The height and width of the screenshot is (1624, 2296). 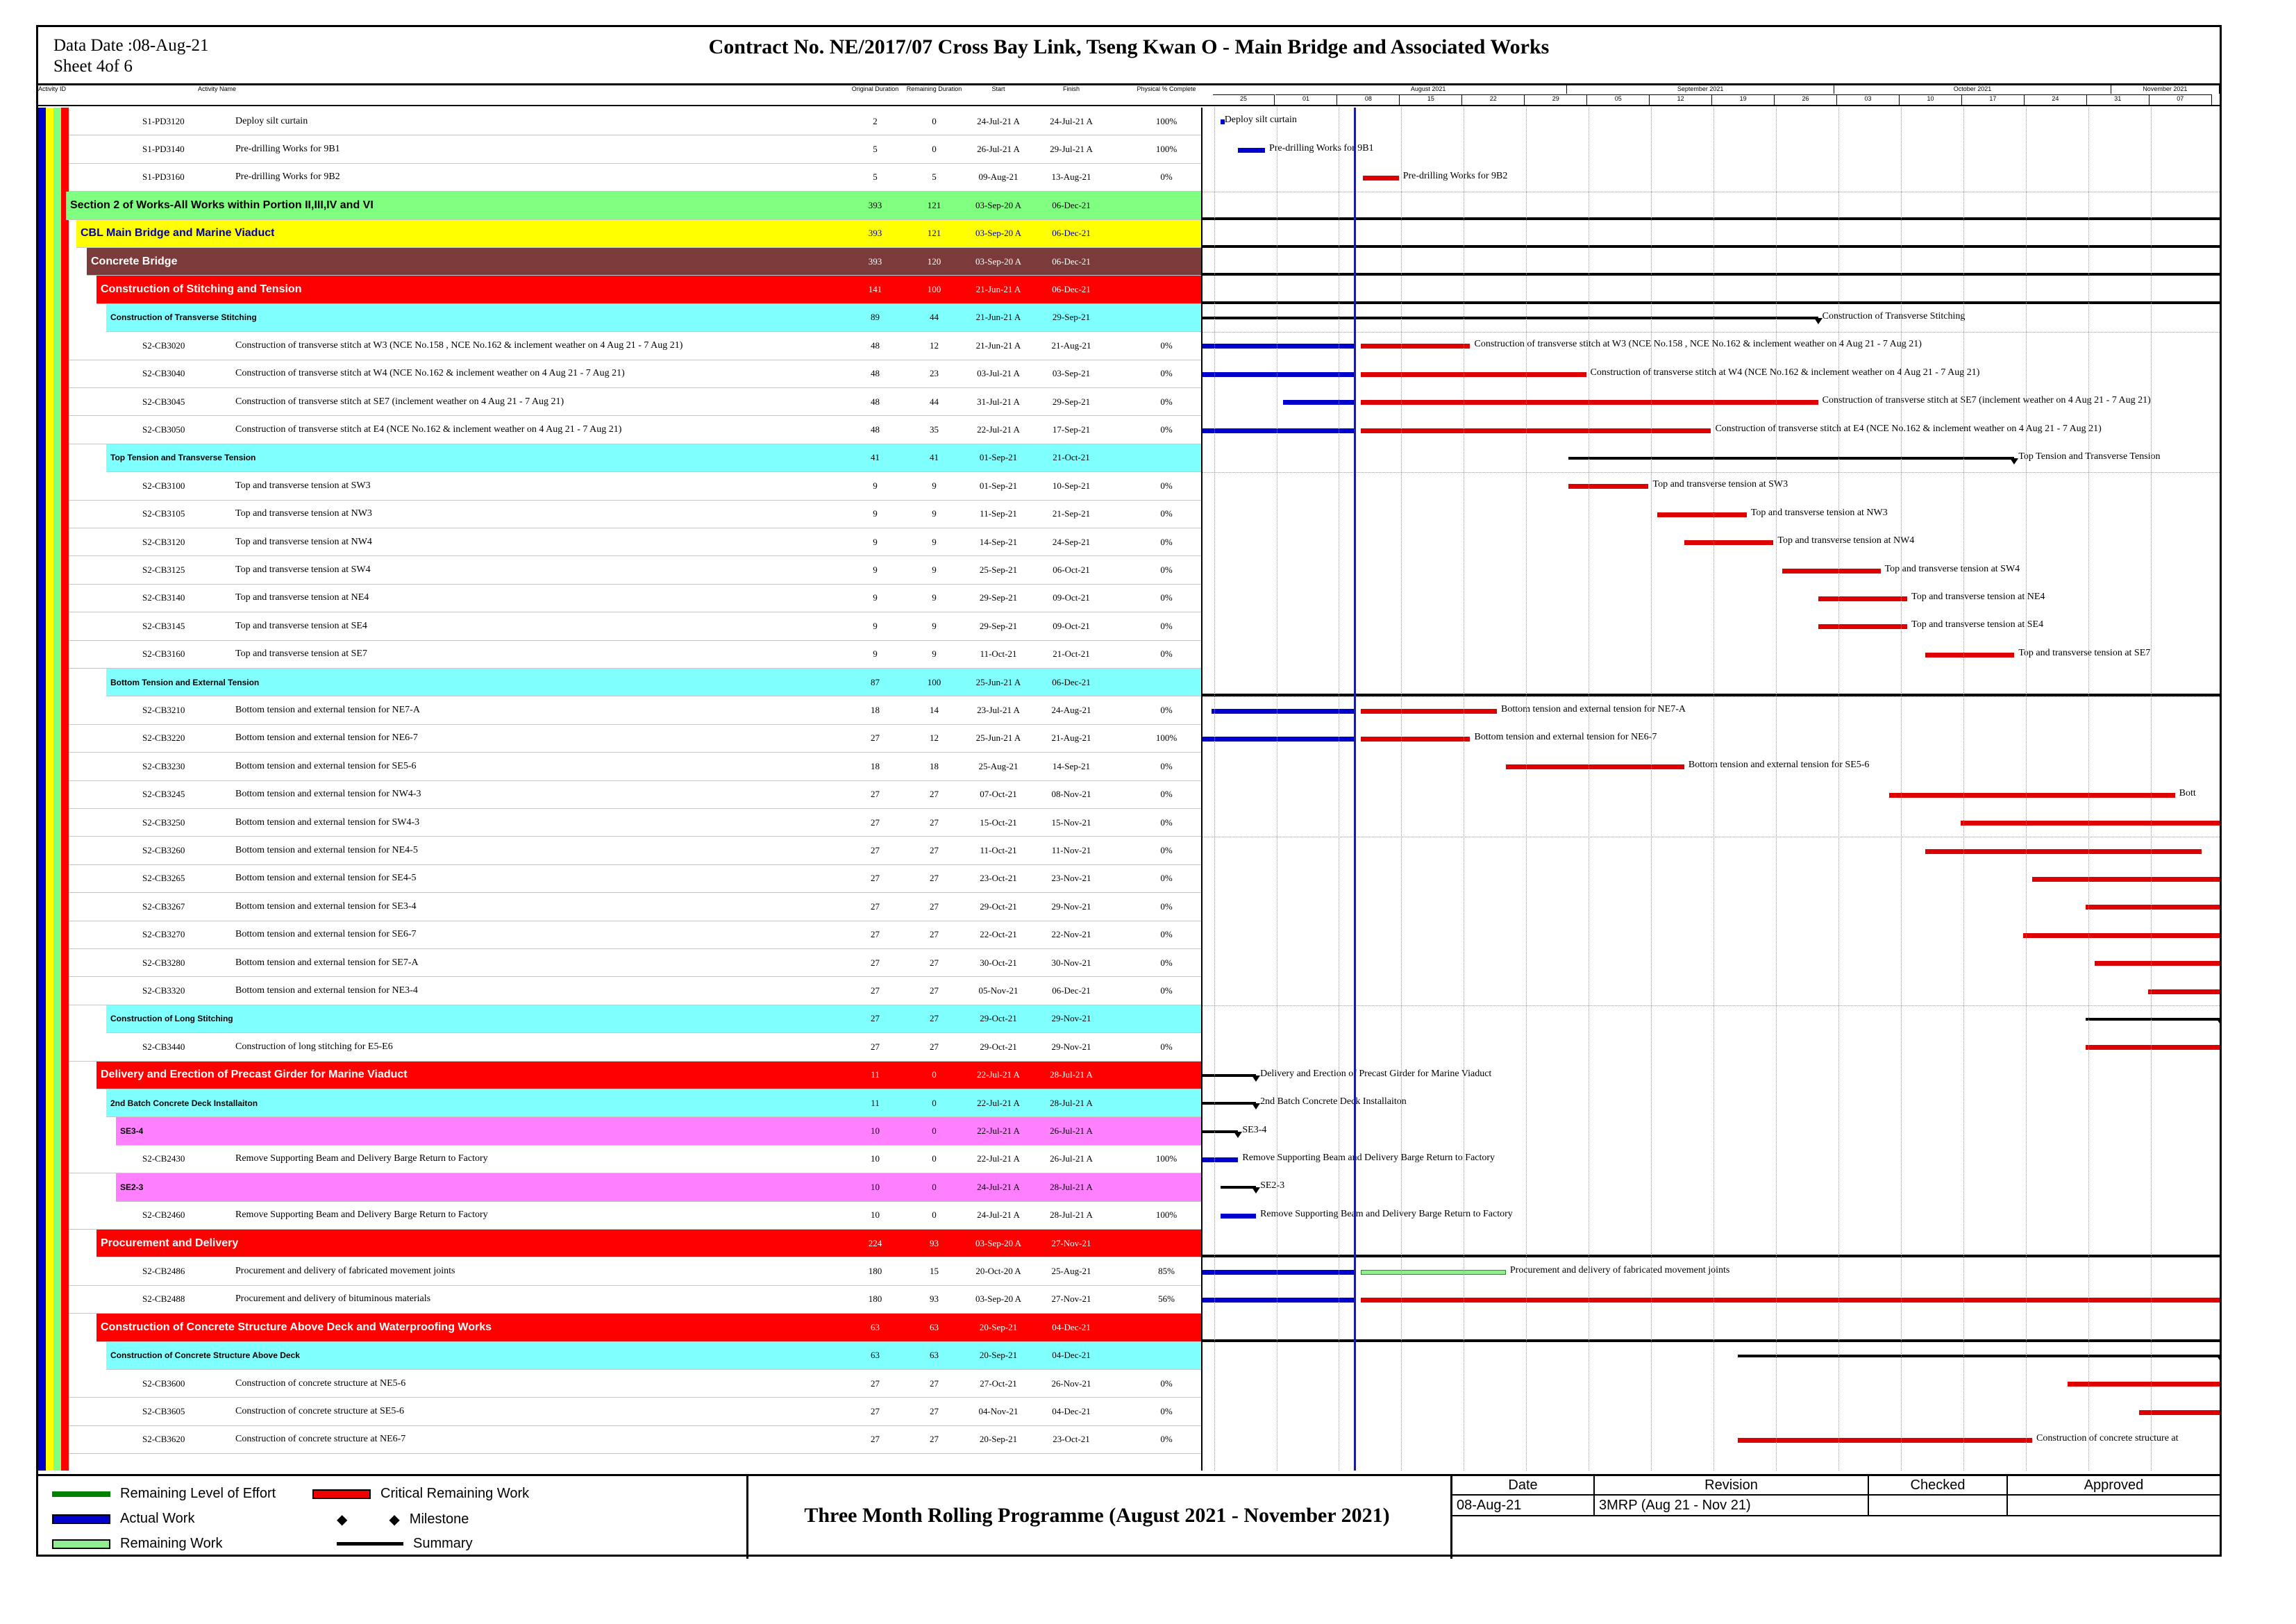 I want to click on col-rem-dur: Remaining Duration, so click(x=934, y=89).